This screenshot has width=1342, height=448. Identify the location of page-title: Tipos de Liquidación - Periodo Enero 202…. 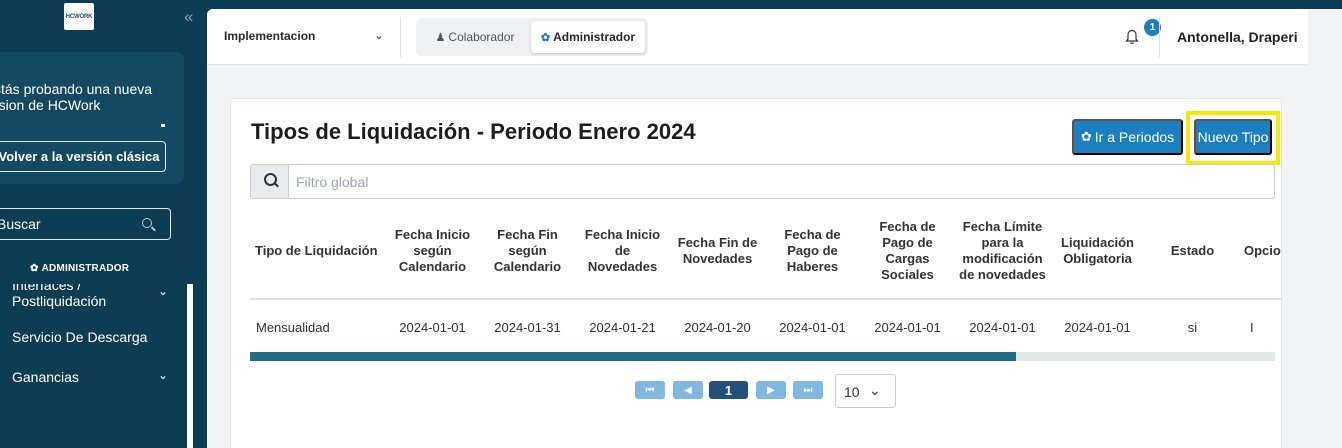
(473, 131).